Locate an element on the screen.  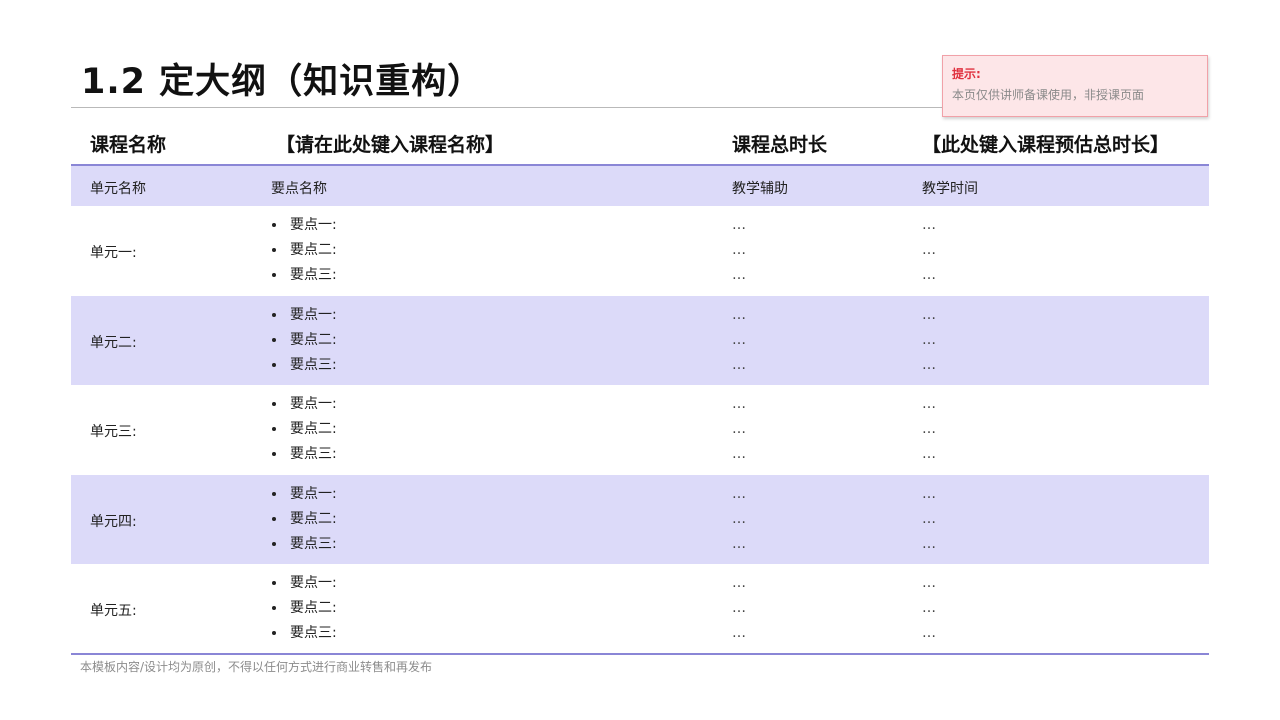
unit-name: 单元四: is located at coordinates (113, 521).